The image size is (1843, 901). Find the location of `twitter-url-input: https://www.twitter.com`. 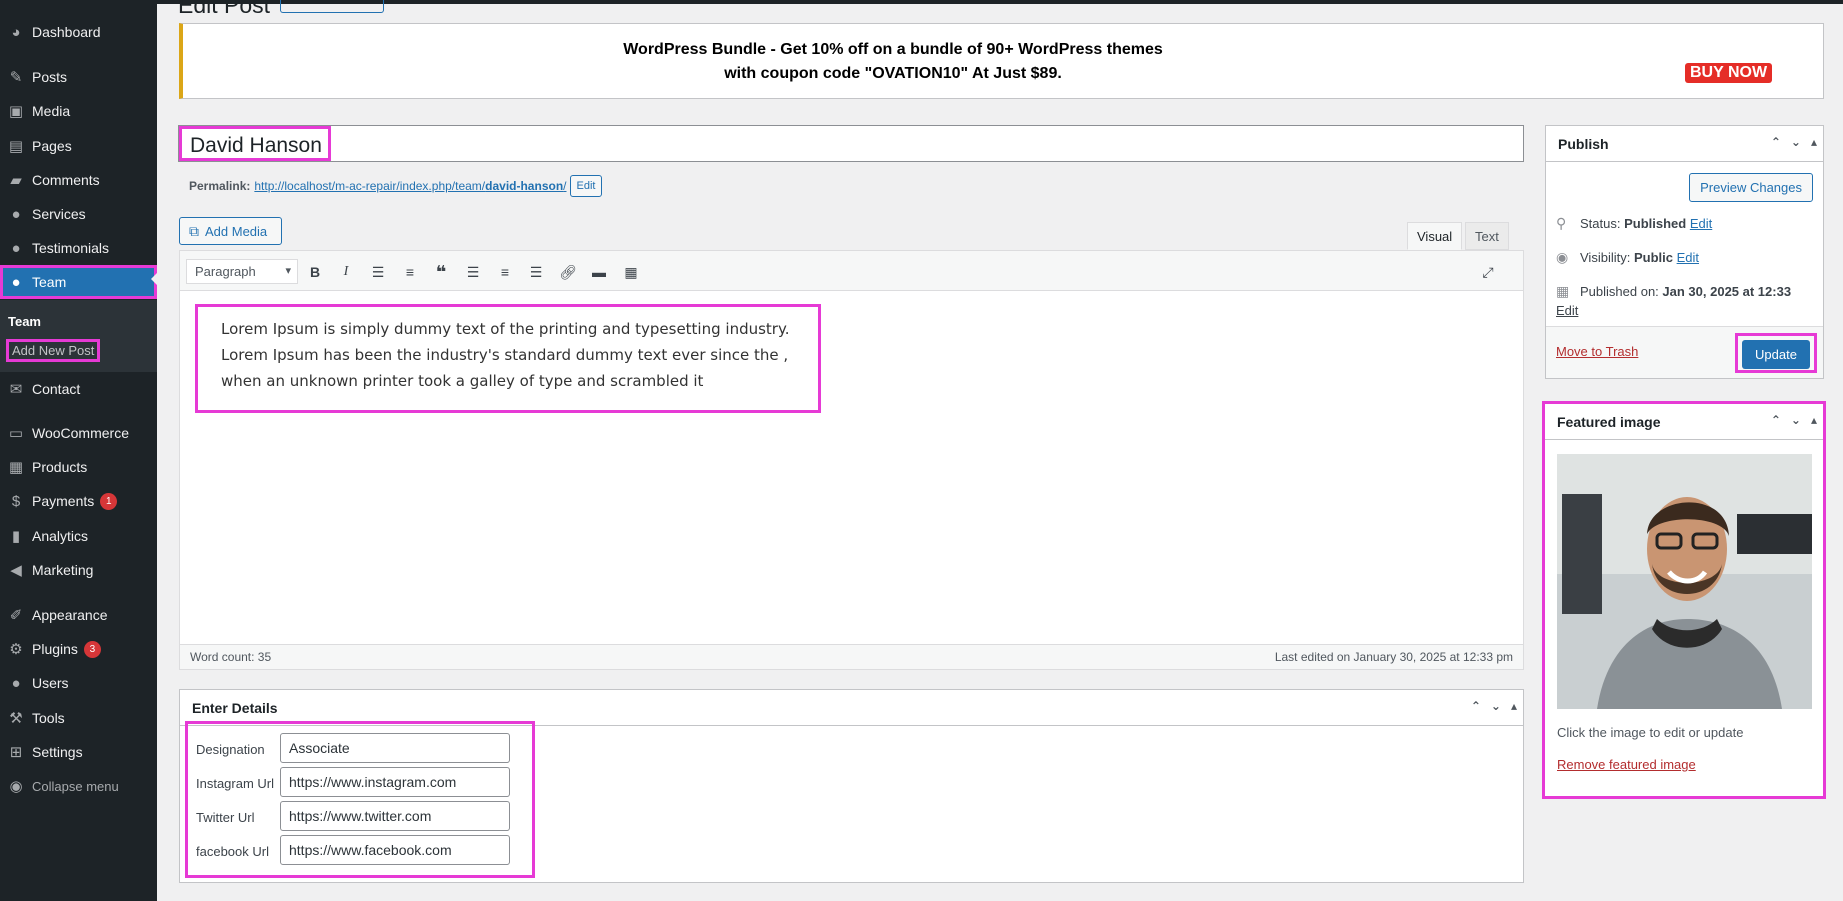

twitter-url-input: https://www.twitter.com is located at coordinates (395, 816).